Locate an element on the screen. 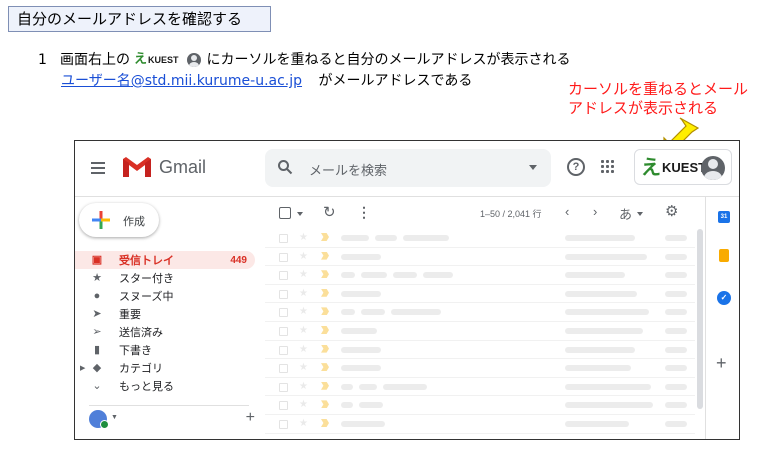  send-icon: ➢ is located at coordinates (97, 332).